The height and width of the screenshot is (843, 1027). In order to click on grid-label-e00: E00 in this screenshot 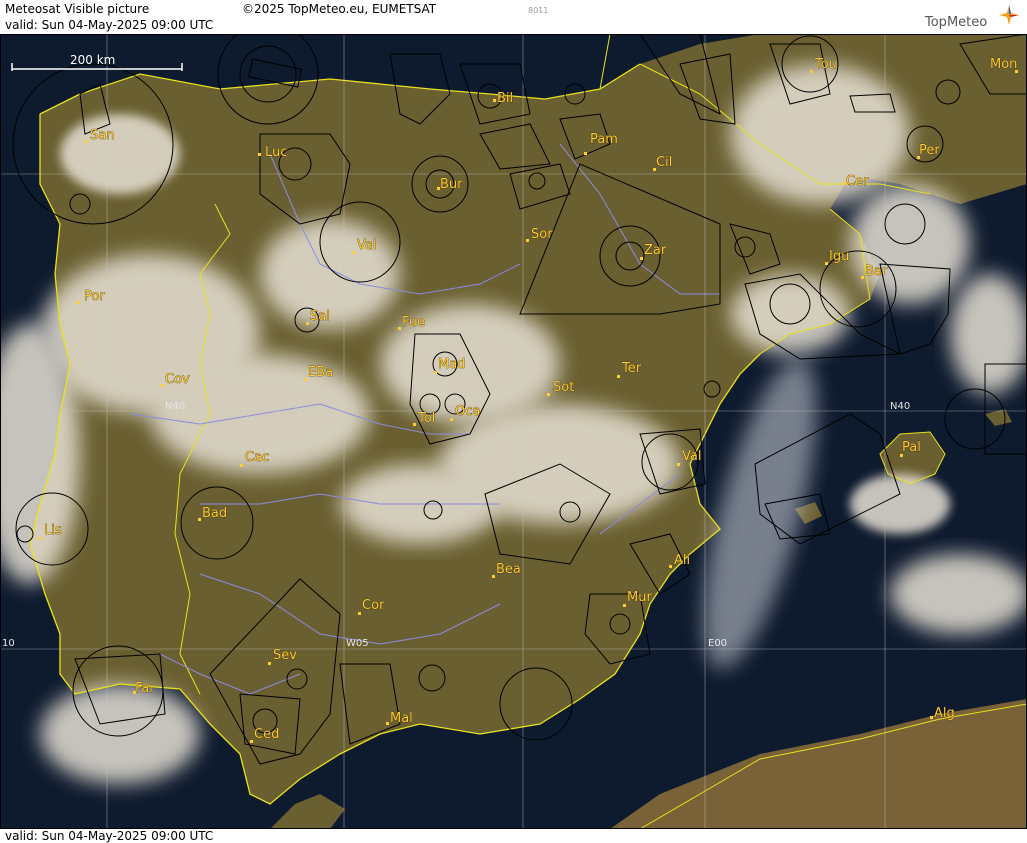, I will do `click(717, 643)`.